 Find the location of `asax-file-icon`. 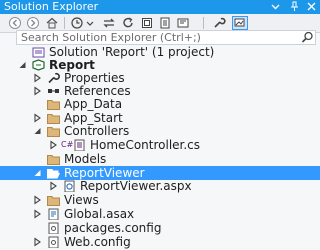

asax-file-icon is located at coordinates (53, 214).